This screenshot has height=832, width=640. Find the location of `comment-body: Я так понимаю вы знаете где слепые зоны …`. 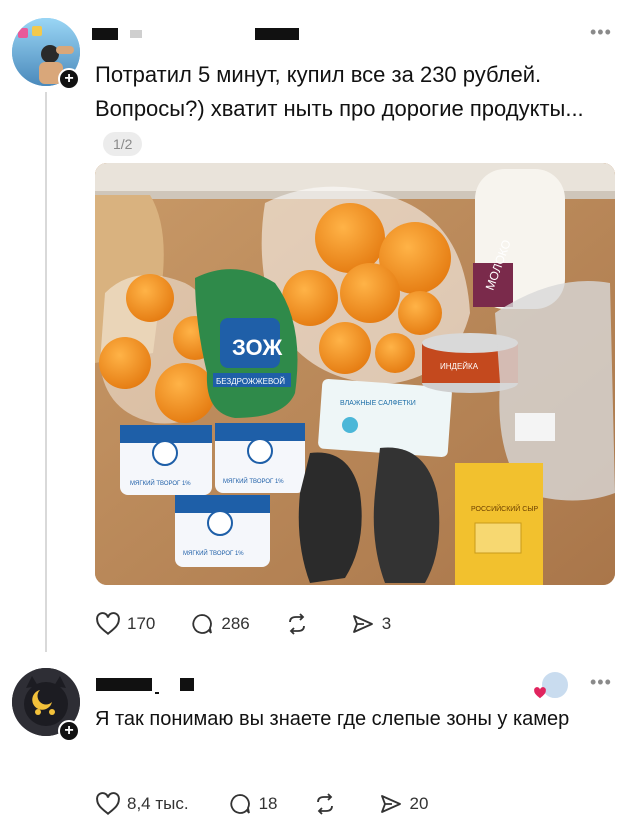

comment-body: Я так понимаю вы знаете где слепые зоны … is located at coordinates (332, 719).